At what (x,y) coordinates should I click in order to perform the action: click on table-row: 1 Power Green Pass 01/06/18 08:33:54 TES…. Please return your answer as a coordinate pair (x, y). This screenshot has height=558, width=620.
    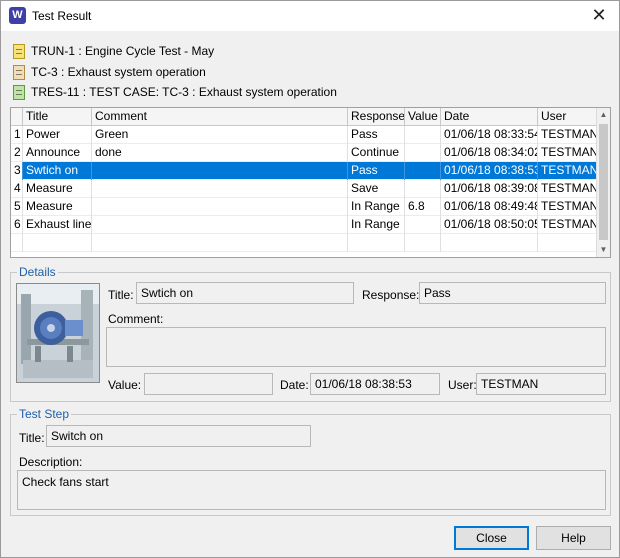
    Looking at the image, I should click on (304, 135).